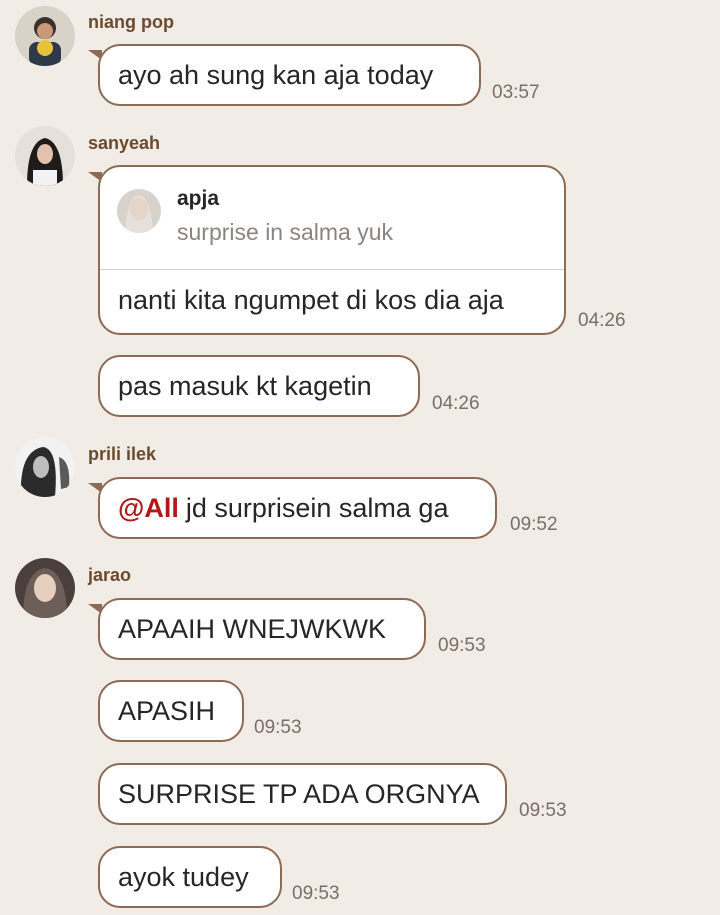 The image size is (720, 915). Describe the element at coordinates (45, 467) in the screenshot. I see `avatar-prili-ilek` at that location.